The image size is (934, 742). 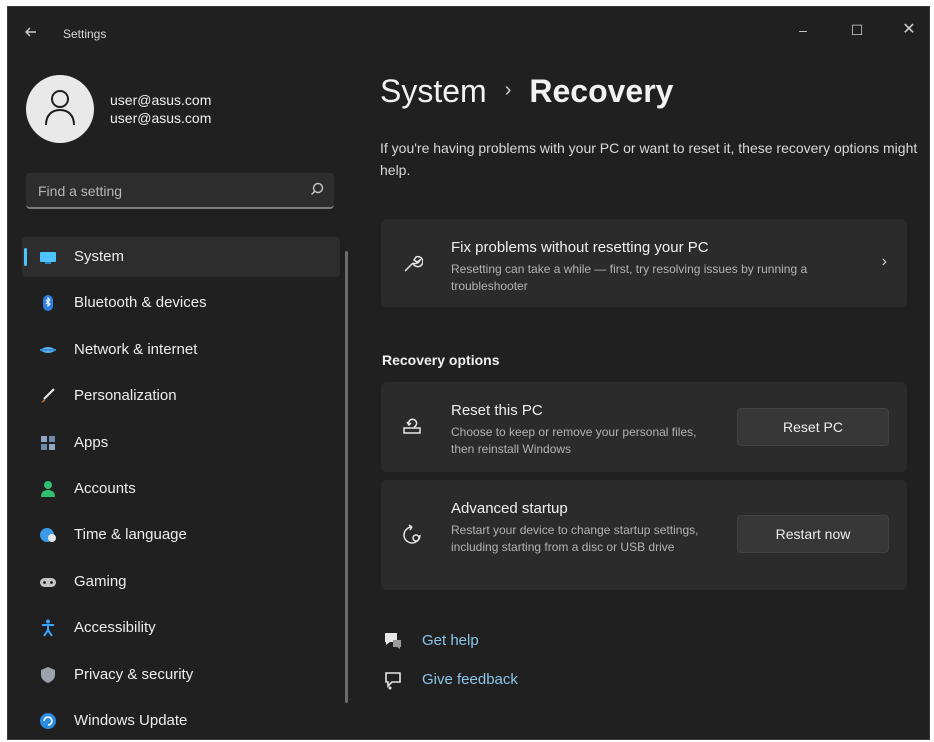 I want to click on sidebar-item-label: Bluetooth & devices, so click(x=140, y=303).